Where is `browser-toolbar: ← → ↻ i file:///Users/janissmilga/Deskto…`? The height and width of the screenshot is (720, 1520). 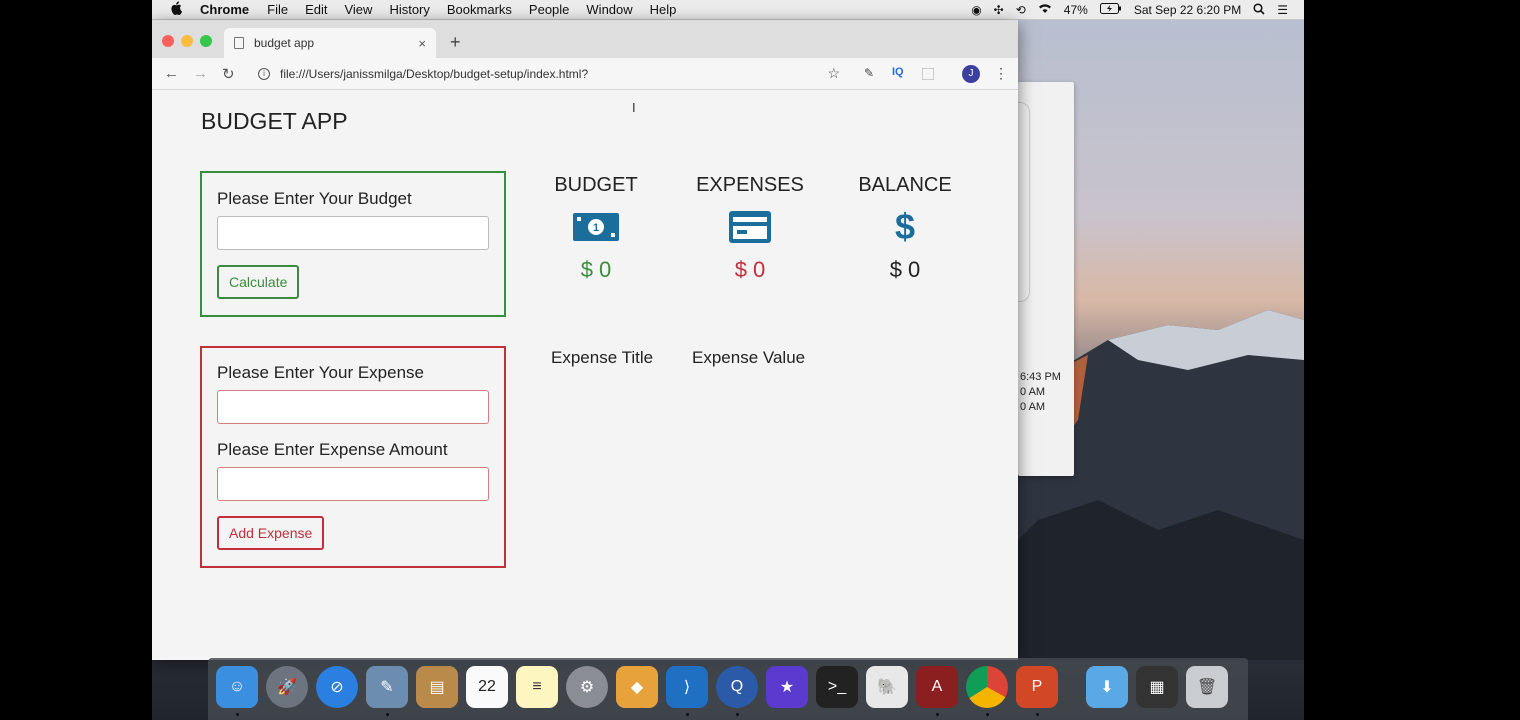 browser-toolbar: ← → ↻ i file:///Users/janissmilga/Deskto… is located at coordinates (585, 74).